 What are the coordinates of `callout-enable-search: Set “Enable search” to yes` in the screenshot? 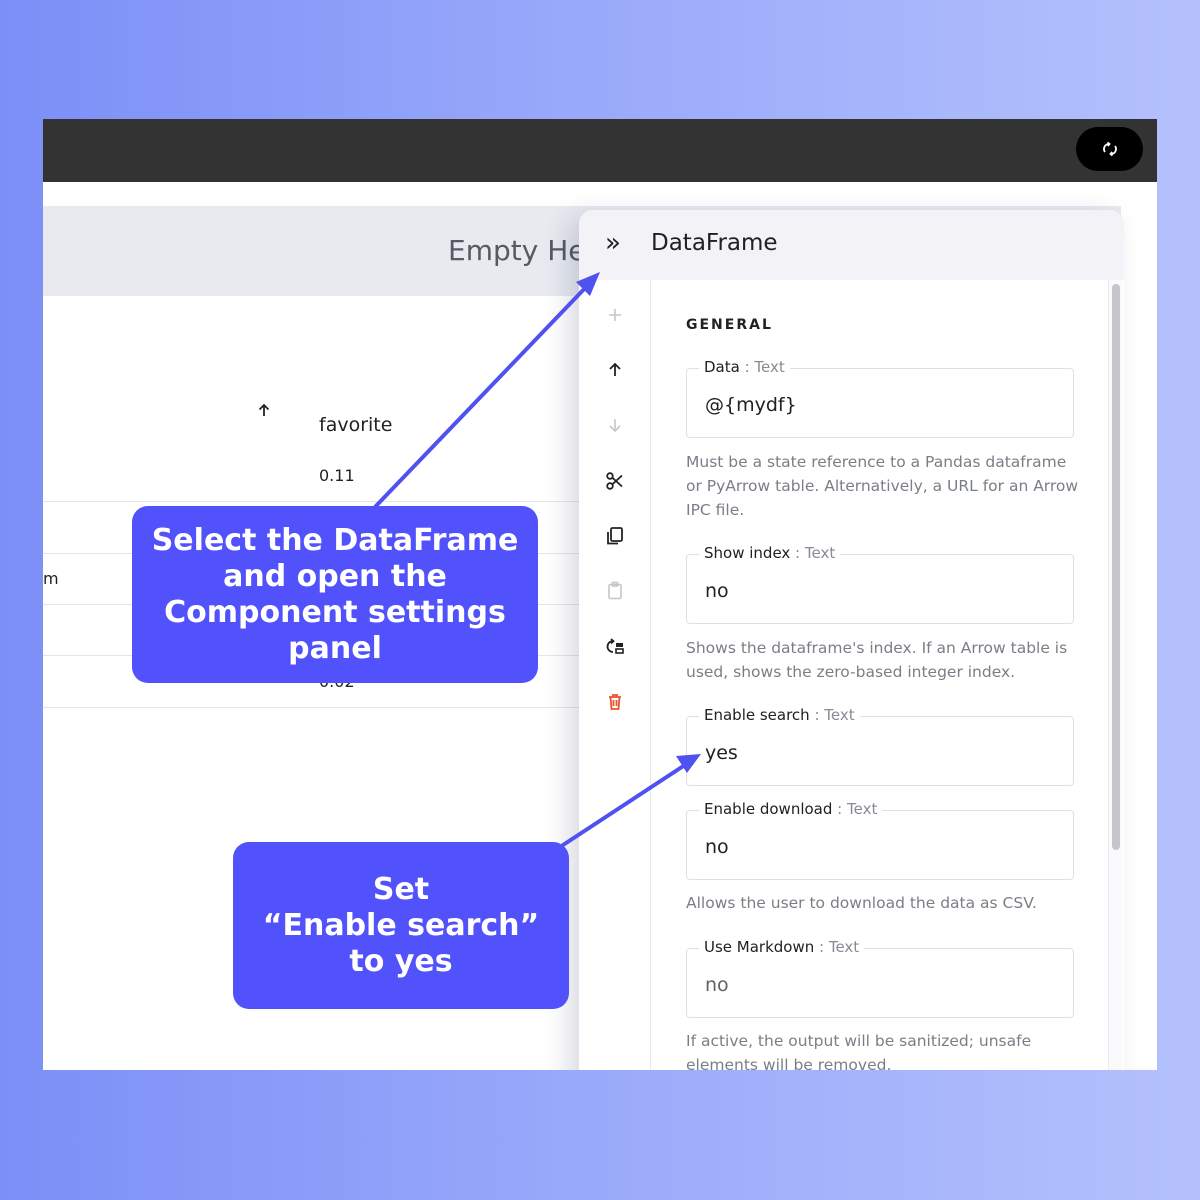 It's located at (401, 925).